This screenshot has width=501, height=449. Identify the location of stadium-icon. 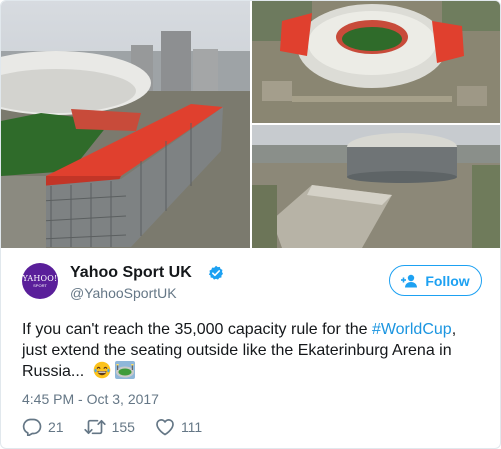
(124, 373).